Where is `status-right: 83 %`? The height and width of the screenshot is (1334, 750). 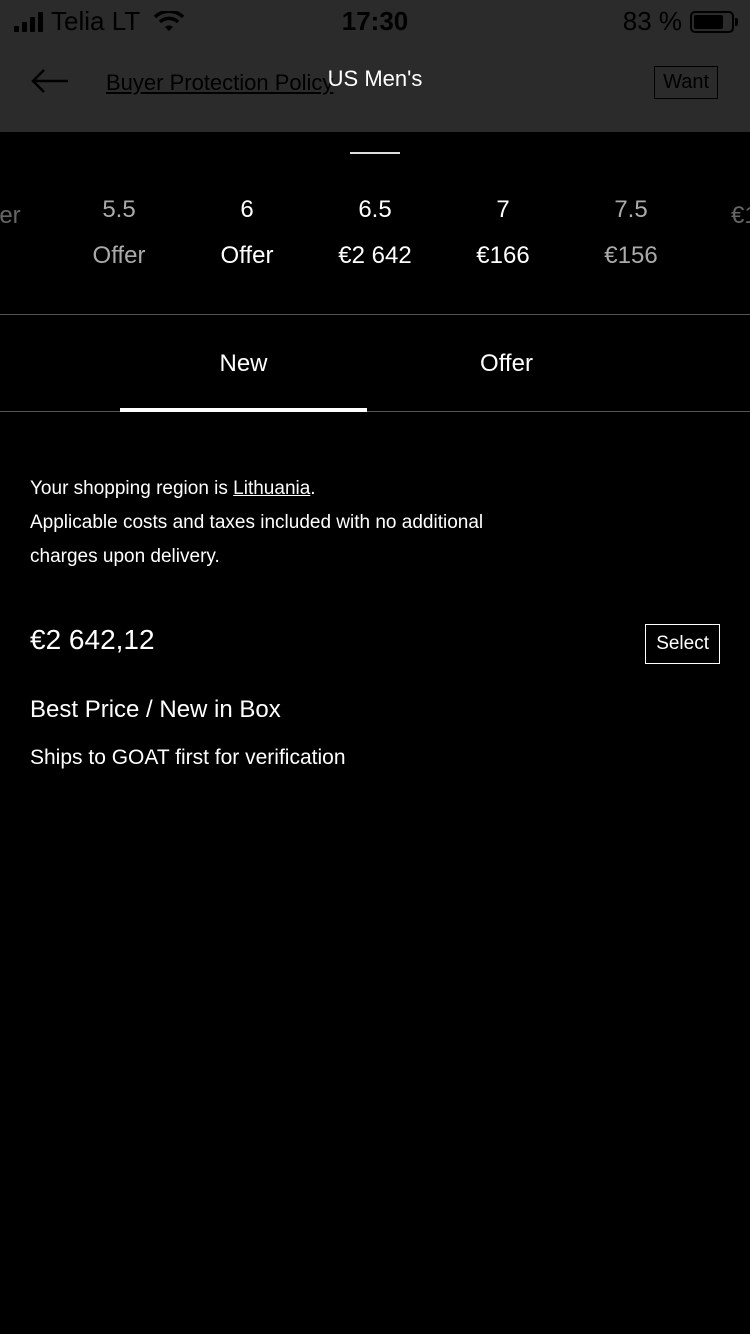 status-right: 83 % is located at coordinates (680, 21).